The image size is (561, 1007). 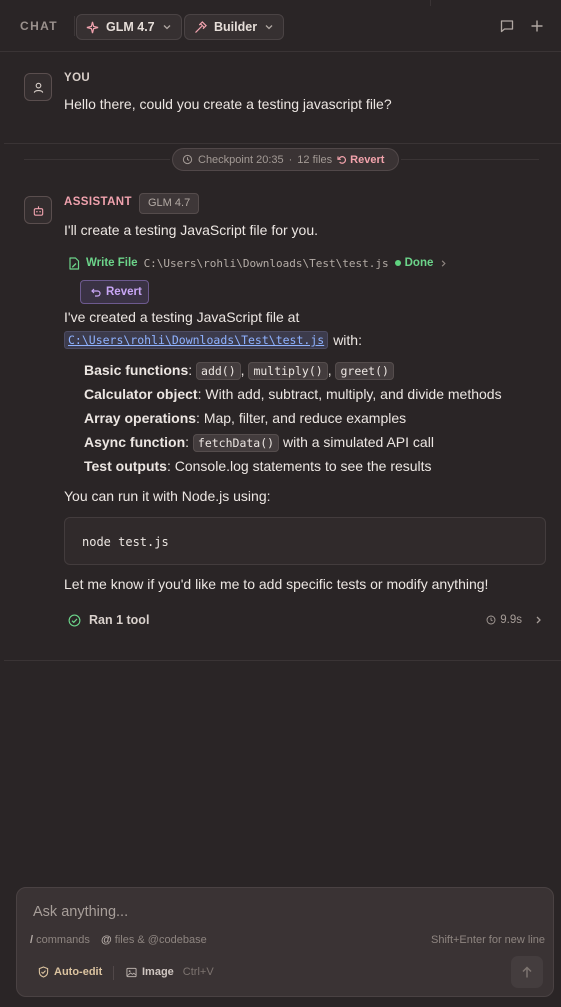 I want to click on image-attach-button: Image Ctrl+V, so click(x=170, y=972).